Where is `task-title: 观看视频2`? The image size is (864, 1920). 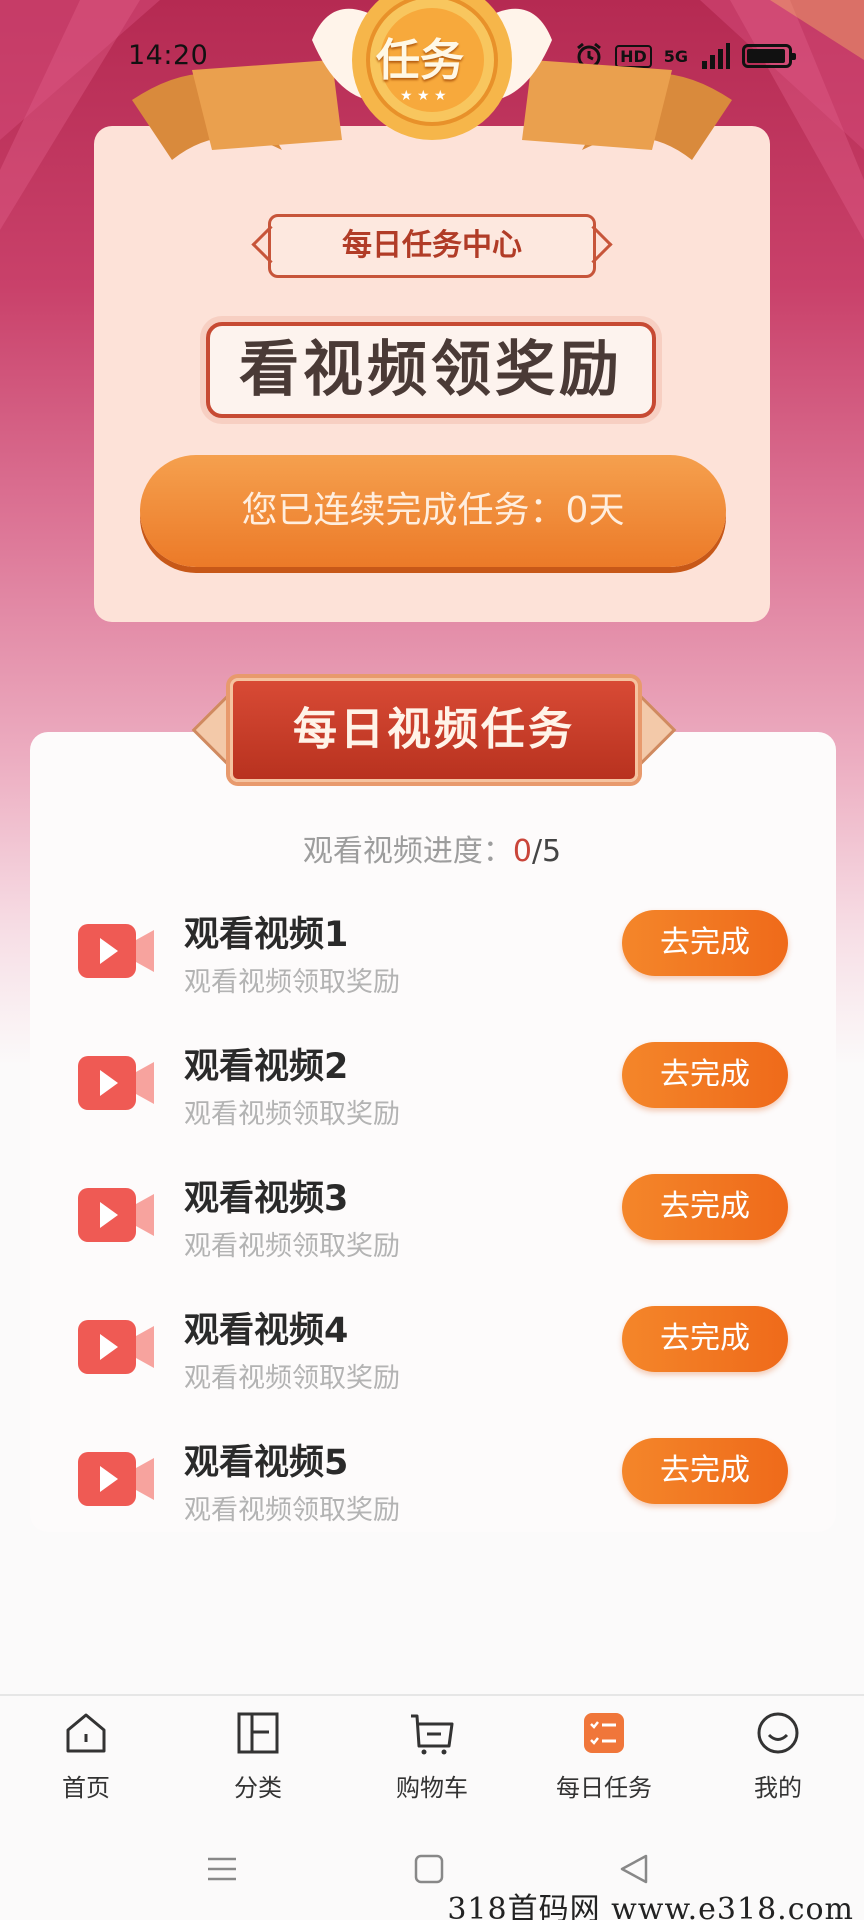
task-title: 观看视频2 is located at coordinates (266, 1067).